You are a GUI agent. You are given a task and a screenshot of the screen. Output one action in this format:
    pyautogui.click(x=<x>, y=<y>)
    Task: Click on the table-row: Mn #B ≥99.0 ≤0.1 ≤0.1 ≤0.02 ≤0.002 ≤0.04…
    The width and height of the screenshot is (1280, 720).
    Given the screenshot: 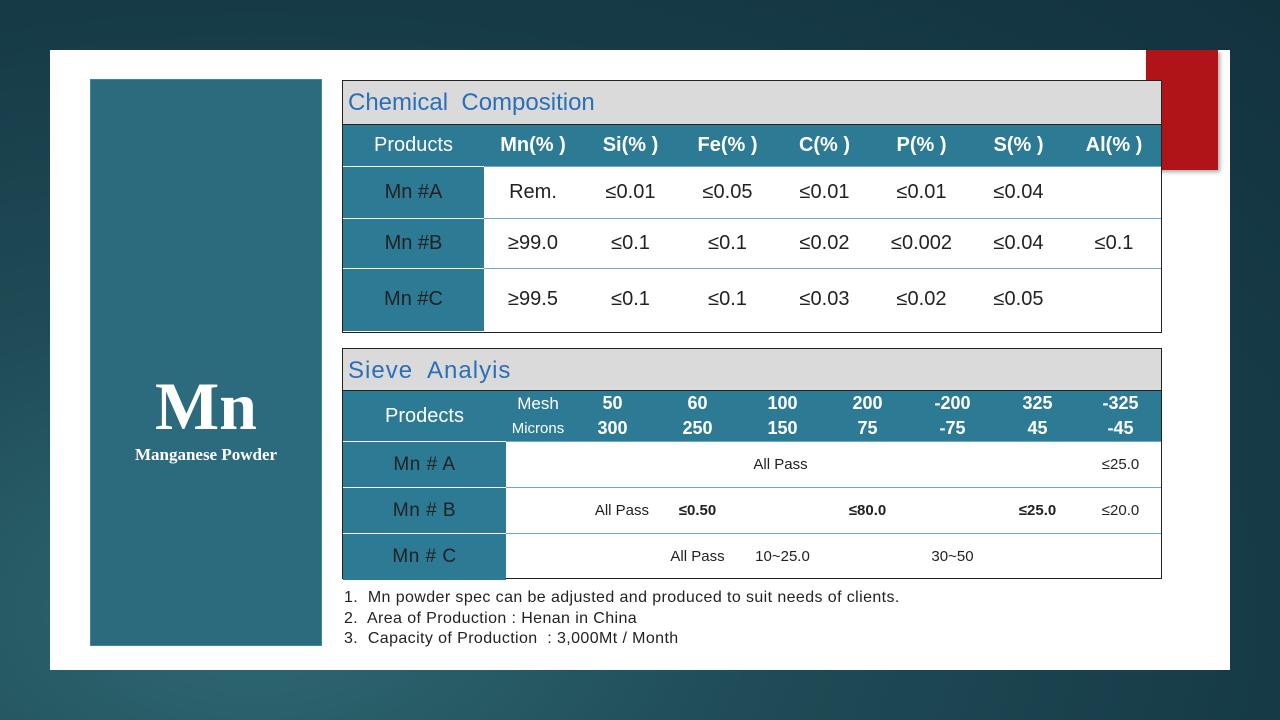 What is the action you would take?
    pyautogui.click(x=752, y=242)
    